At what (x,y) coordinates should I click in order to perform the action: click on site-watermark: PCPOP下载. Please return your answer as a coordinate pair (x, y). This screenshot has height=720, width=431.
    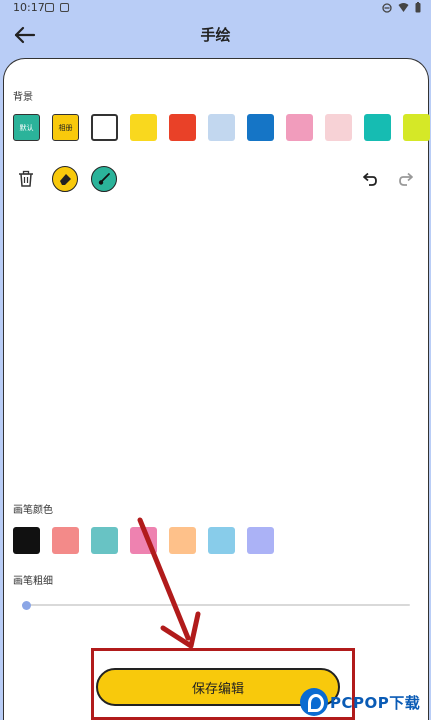
    Looking at the image, I should click on (360, 702).